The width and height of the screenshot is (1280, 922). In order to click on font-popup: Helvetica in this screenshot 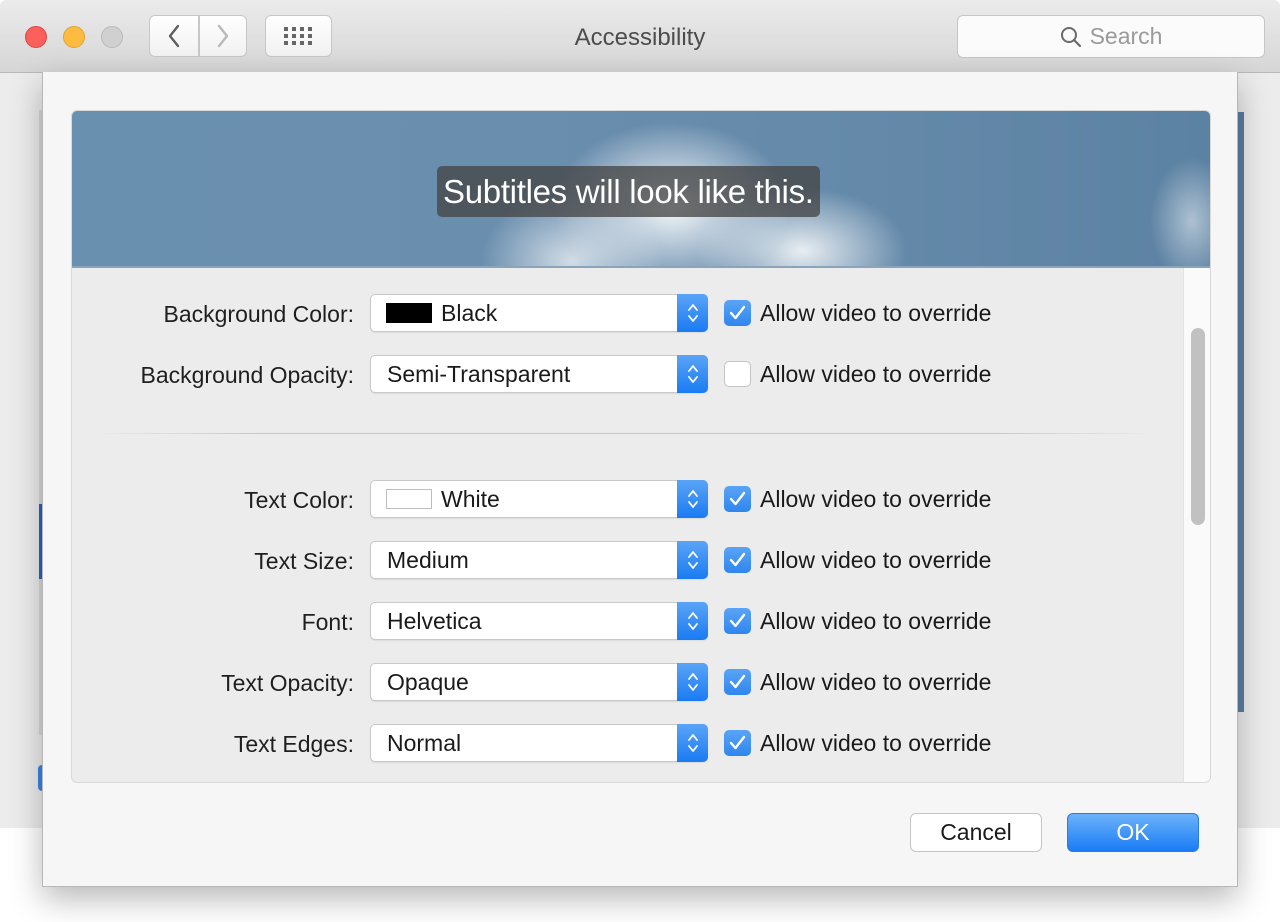, I will do `click(539, 621)`.